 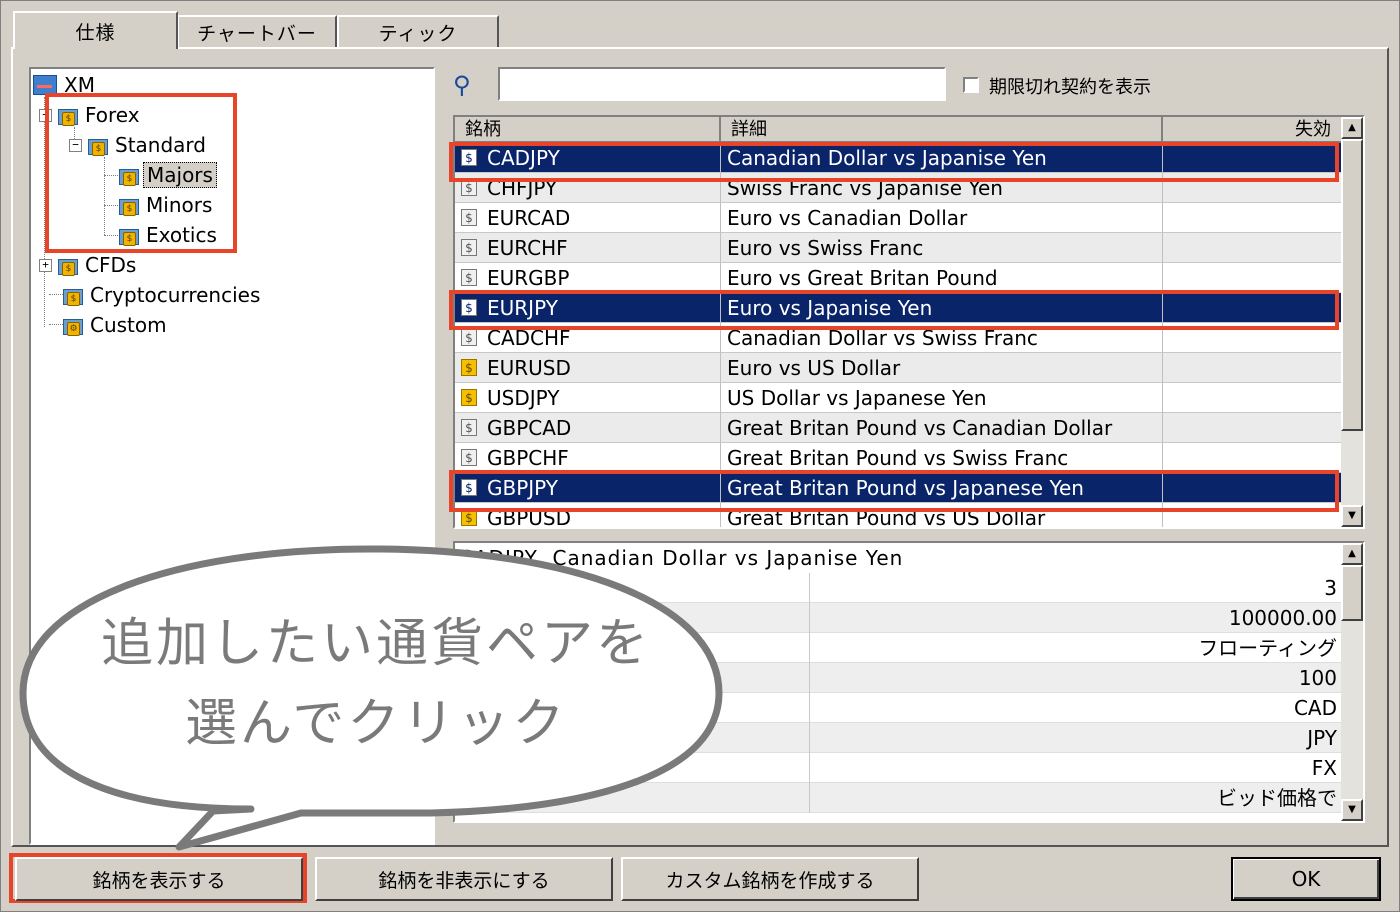 What do you see at coordinates (180, 175) in the screenshot?
I see `tree-label-majors: Majors` at bounding box center [180, 175].